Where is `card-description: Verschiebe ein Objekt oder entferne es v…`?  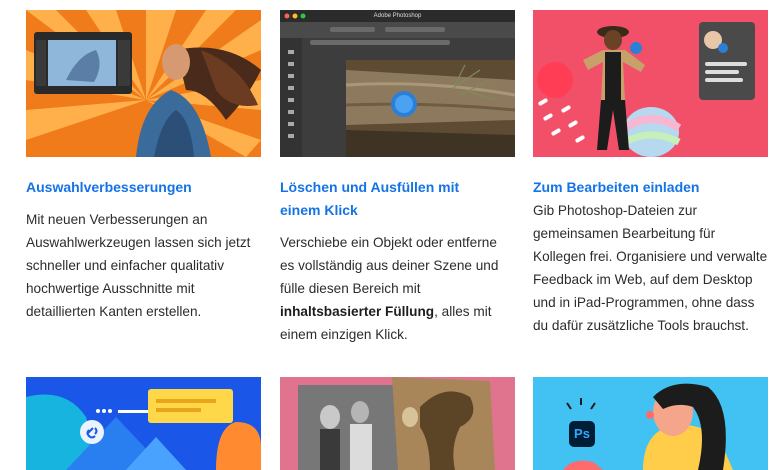 card-description: Verschiebe ein Objekt oder entferne es v… is located at coordinates (396, 288).